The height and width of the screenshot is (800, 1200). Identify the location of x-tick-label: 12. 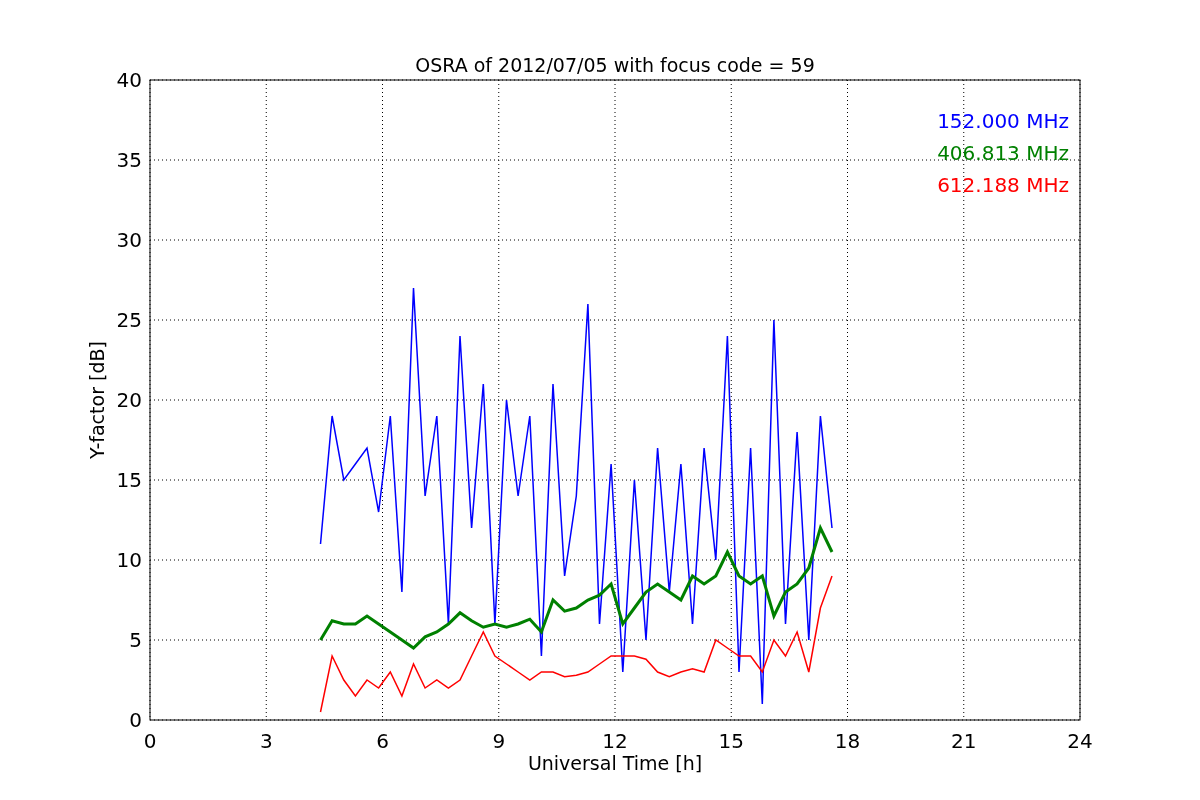
(615, 741).